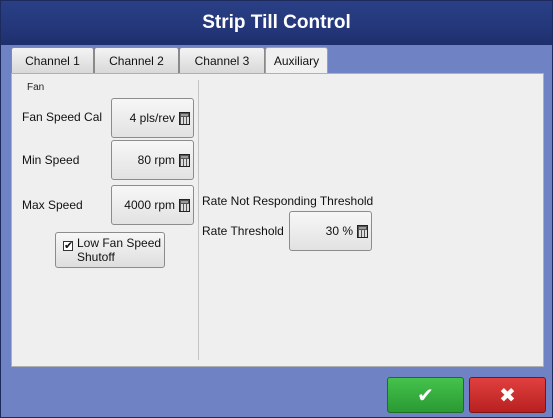 This screenshot has height=418, width=553. I want to click on max-speed-value: 4000 rpm, so click(149, 205).